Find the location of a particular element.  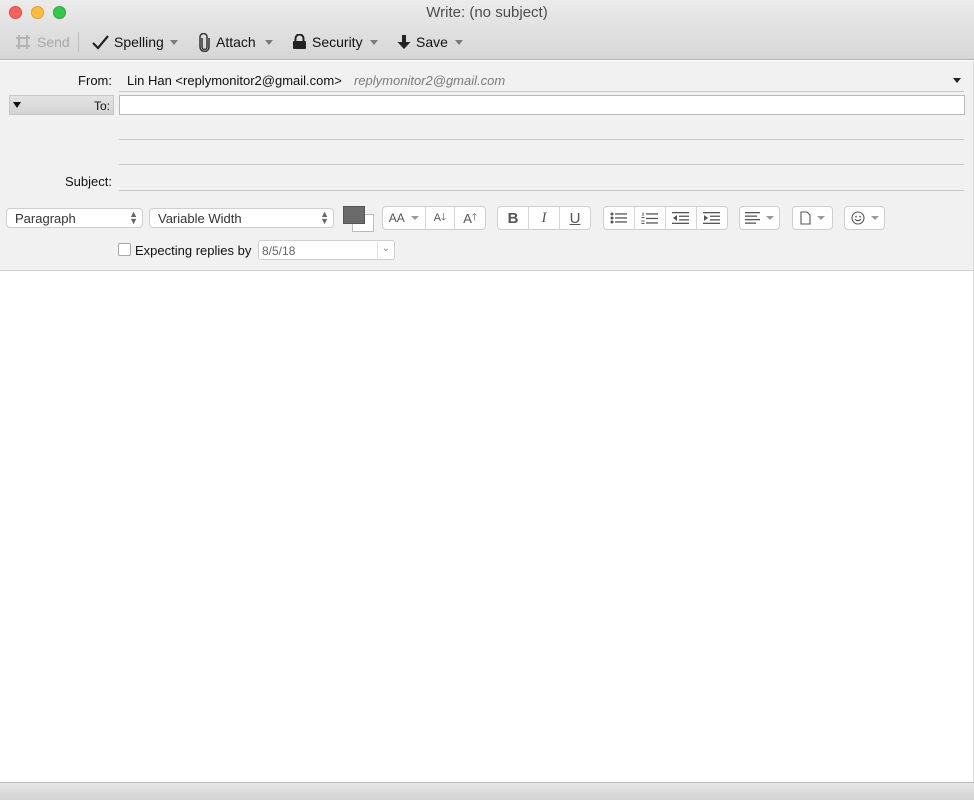

recipient-type-dropdown: To: is located at coordinates (61, 105).